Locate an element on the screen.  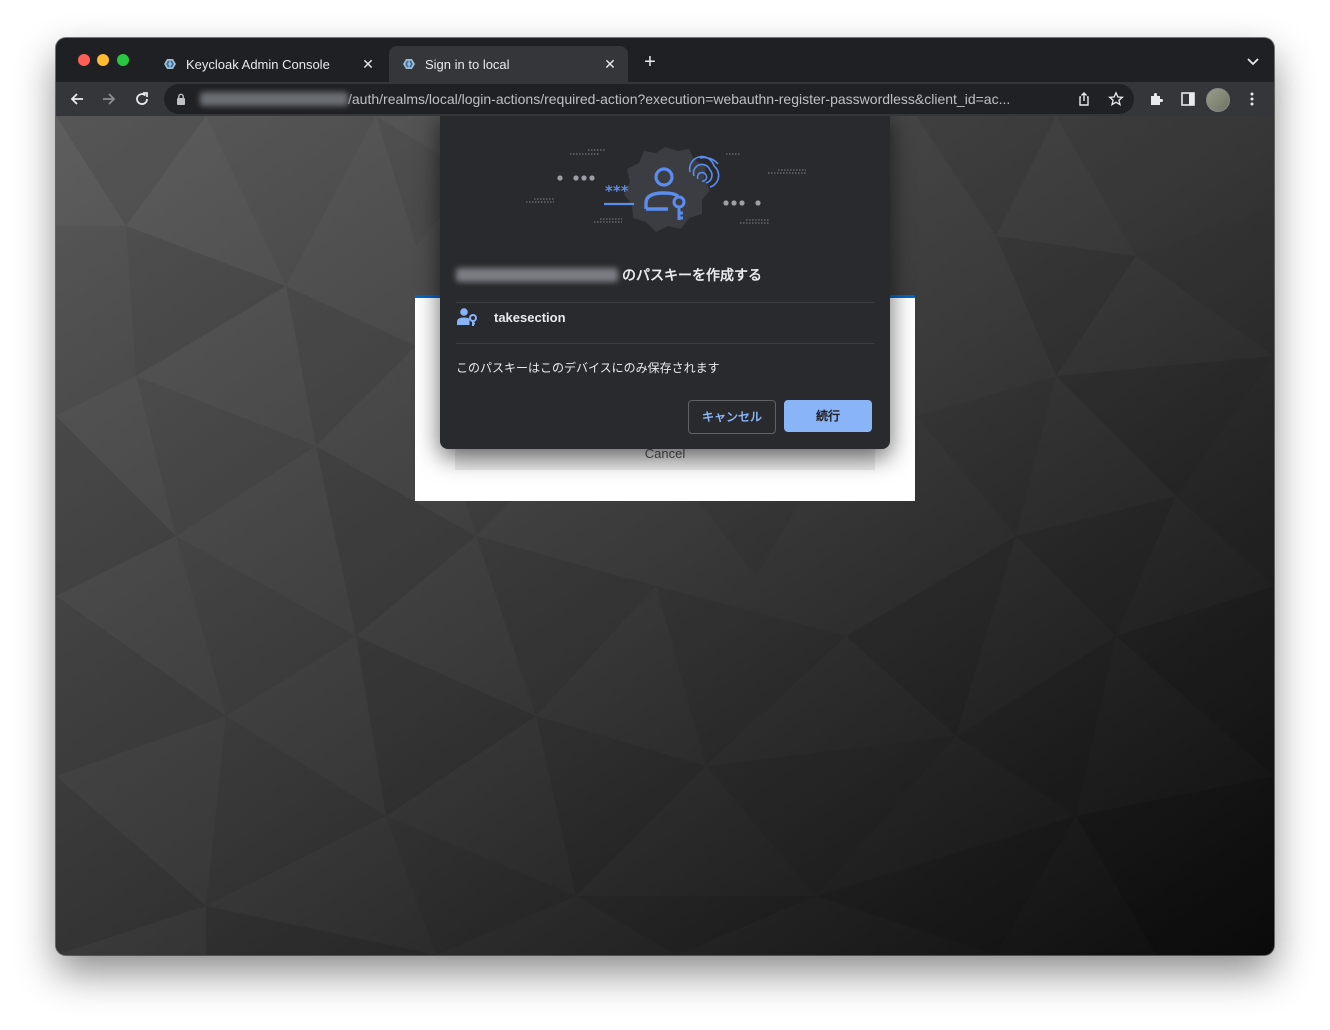
tab-keycloak-admin: Keycloak Admin Console ✕ is located at coordinates (268, 64).